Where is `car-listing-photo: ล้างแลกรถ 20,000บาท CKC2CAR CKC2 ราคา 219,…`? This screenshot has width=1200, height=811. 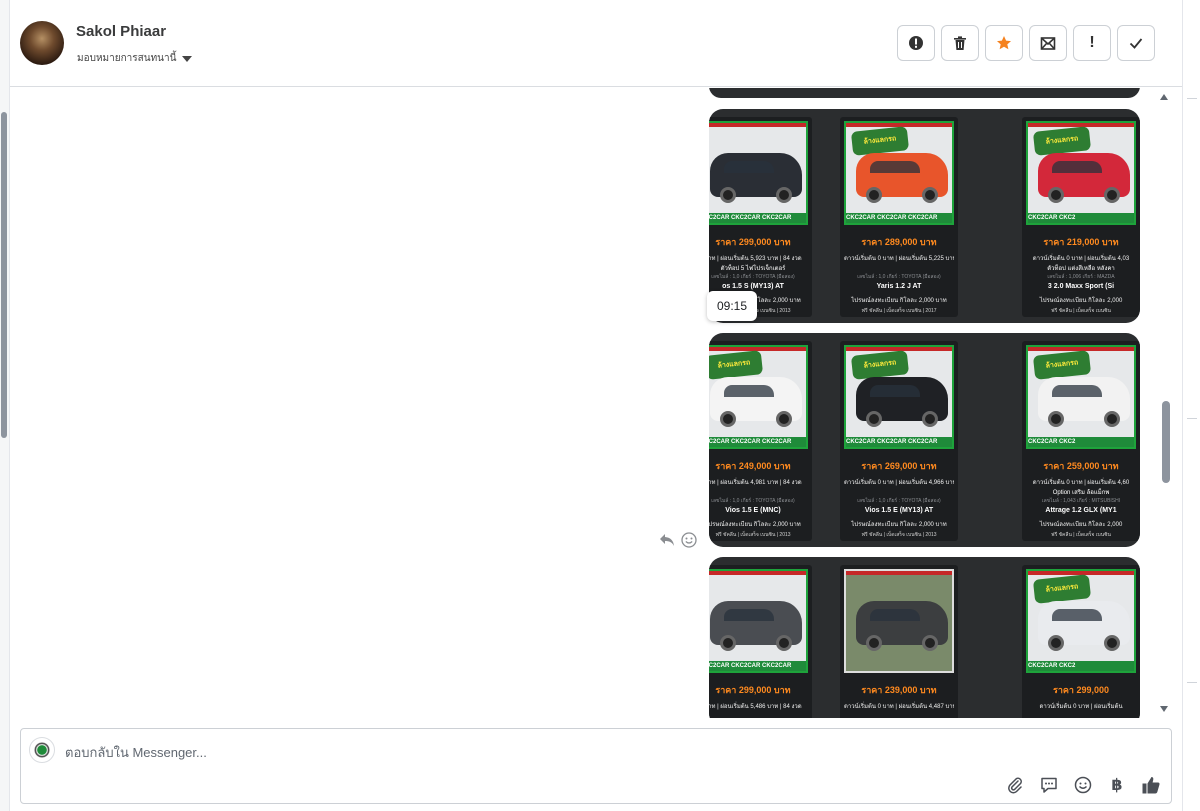 car-listing-photo: ล้างแลกรถ 20,000บาท CKC2CAR CKC2 ราคา 219,… is located at coordinates (1081, 217).